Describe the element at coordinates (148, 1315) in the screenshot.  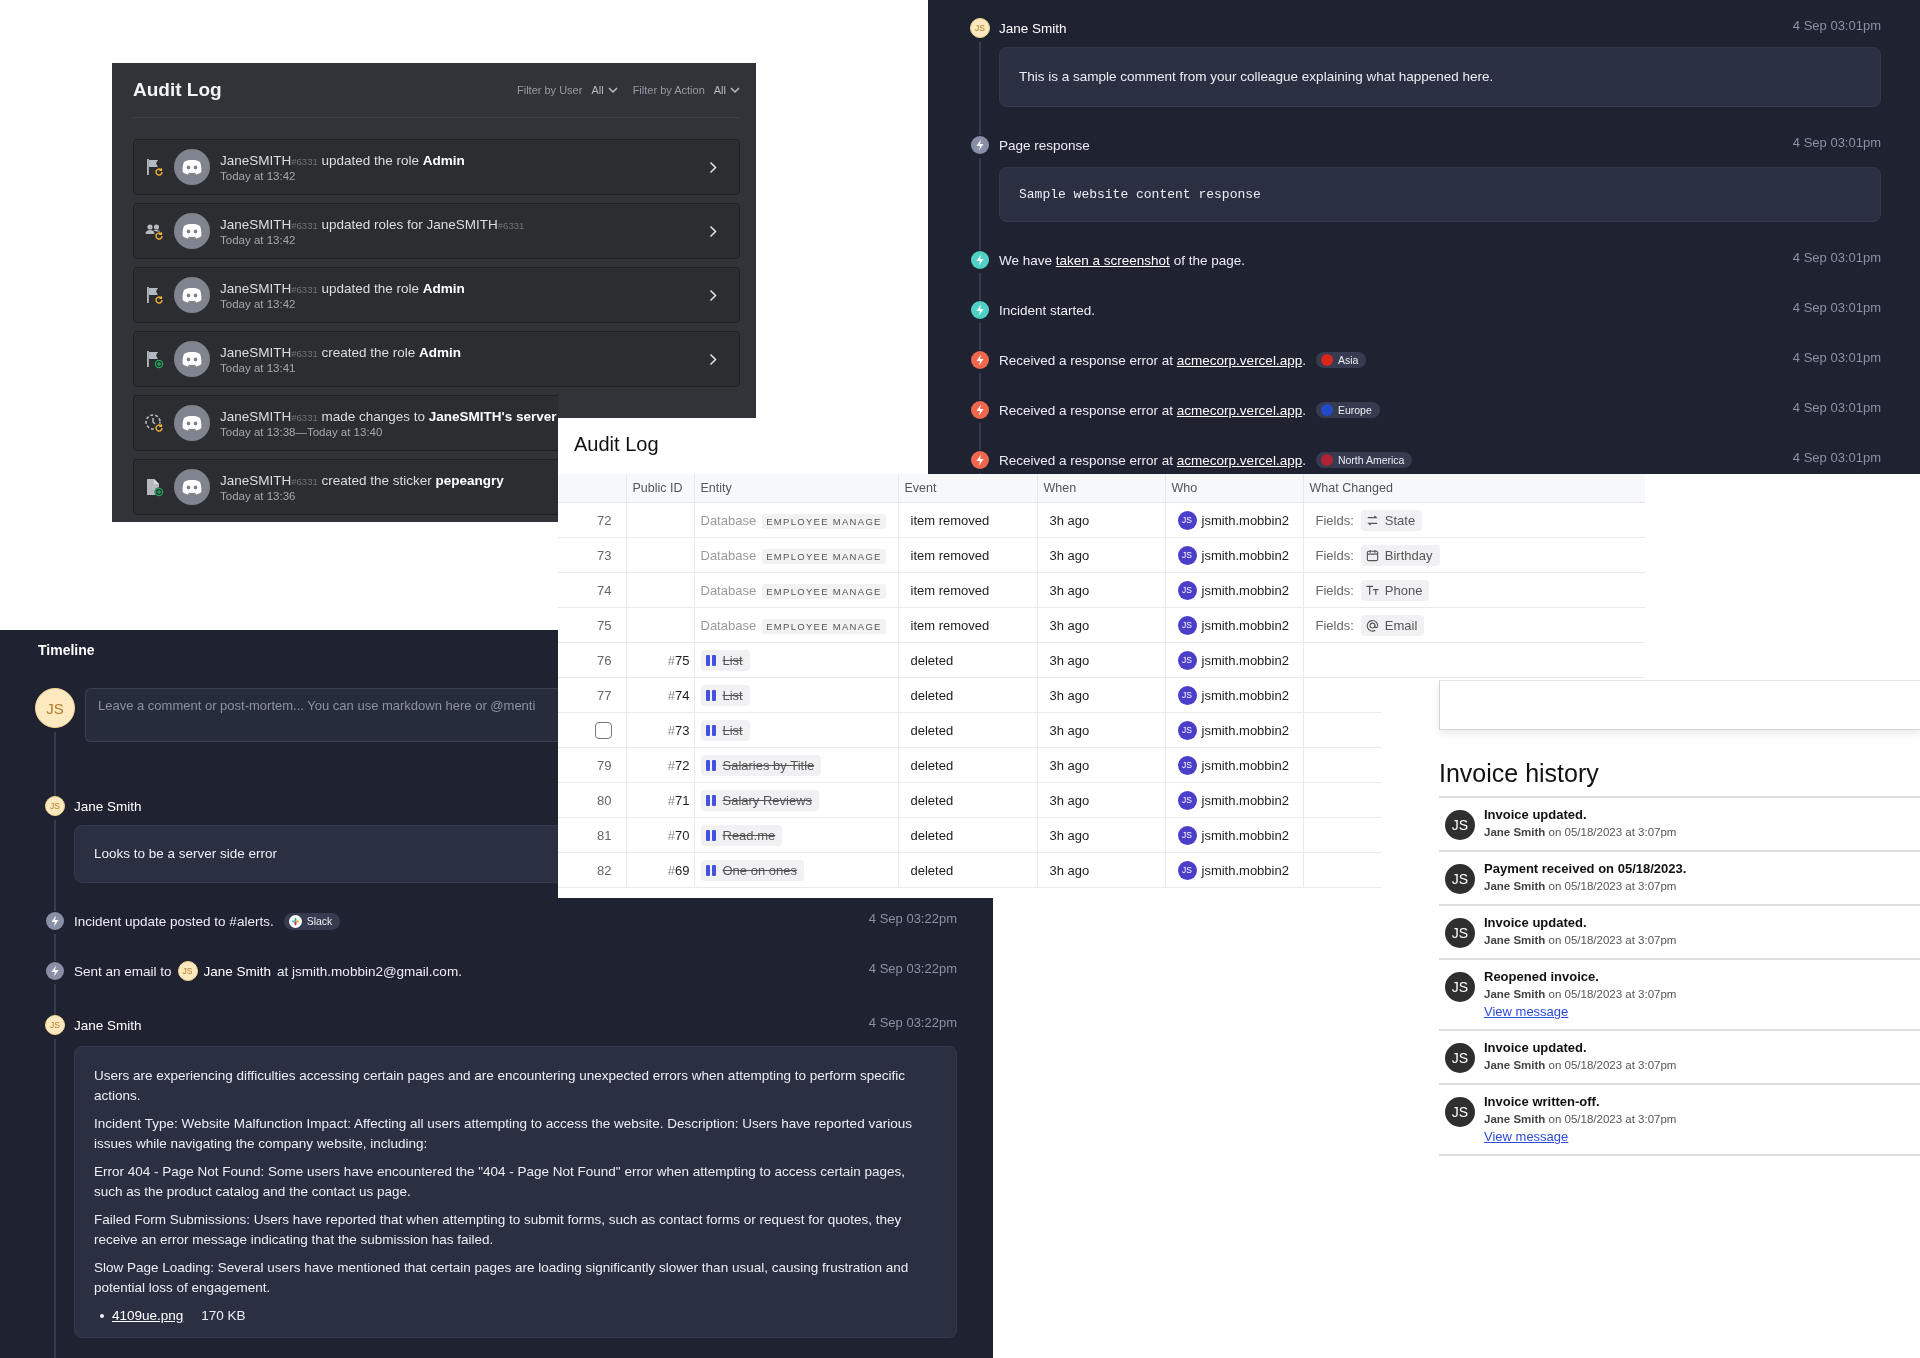
I see `attachment-link: 4109ue.png` at that location.